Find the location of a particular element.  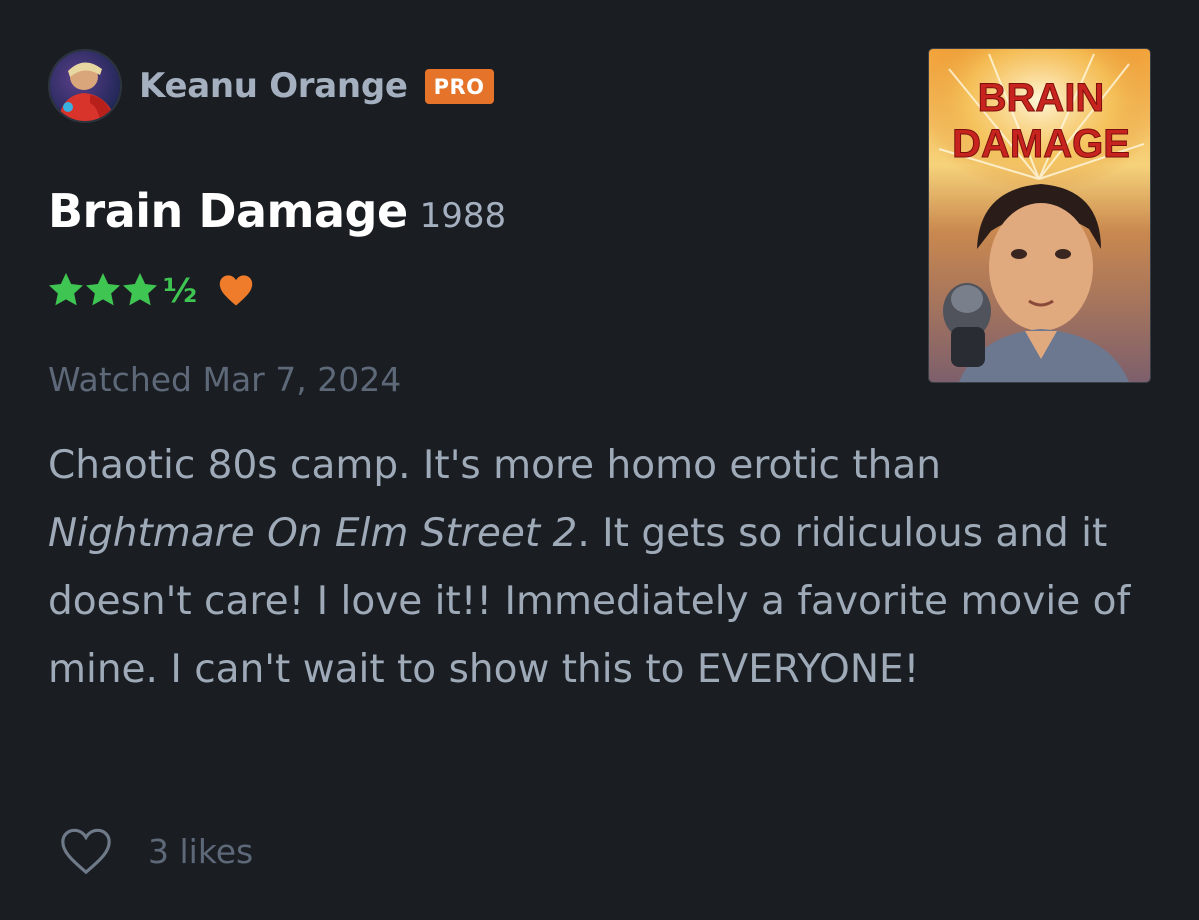

rating: ½ is located at coordinates (150, 290).